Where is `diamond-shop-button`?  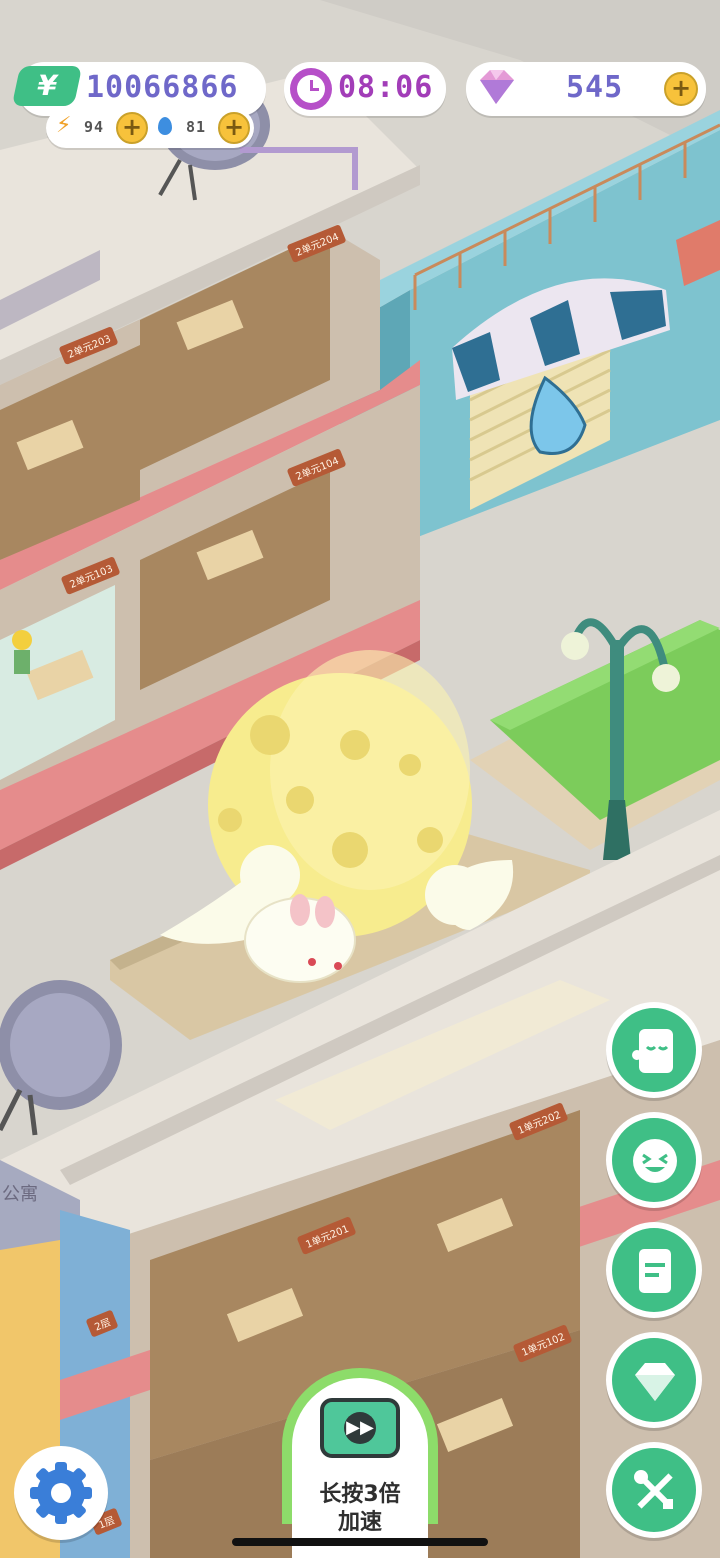 diamond-shop-button is located at coordinates (654, 1380).